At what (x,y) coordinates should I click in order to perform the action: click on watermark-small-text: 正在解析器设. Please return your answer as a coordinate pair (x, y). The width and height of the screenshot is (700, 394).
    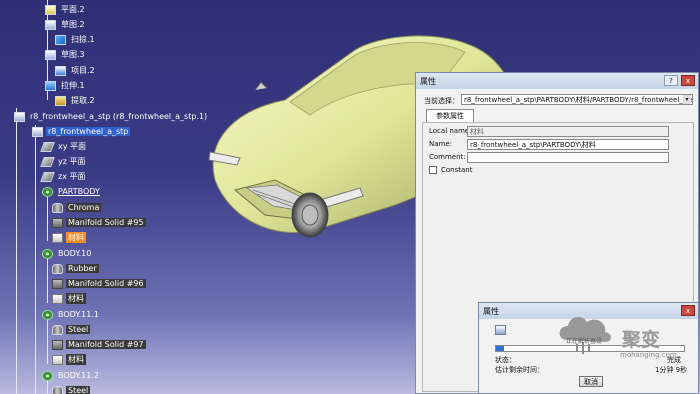
    Looking at the image, I should click on (584, 341).